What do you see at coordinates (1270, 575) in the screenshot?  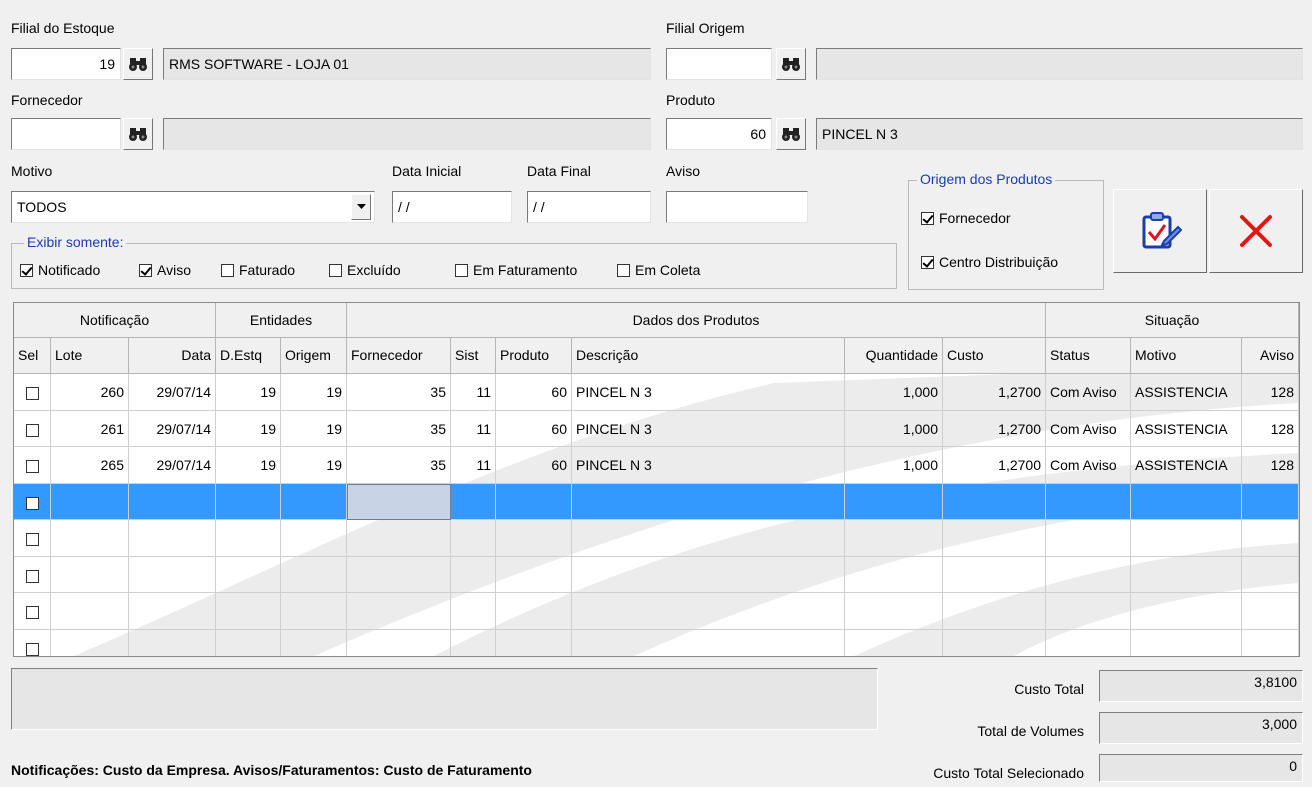 I see `cell-aviso` at bounding box center [1270, 575].